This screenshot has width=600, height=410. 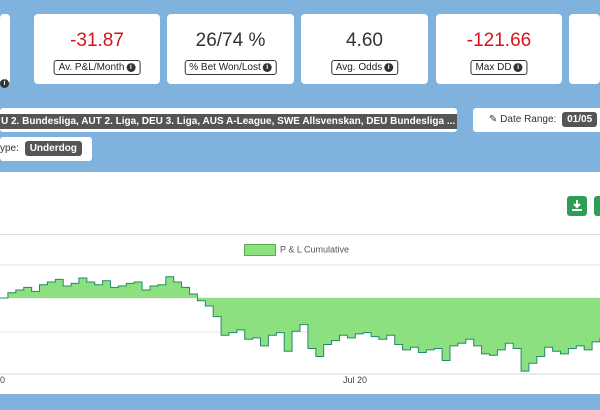 I want to click on bet-type-value: Underdog, so click(x=53, y=148).